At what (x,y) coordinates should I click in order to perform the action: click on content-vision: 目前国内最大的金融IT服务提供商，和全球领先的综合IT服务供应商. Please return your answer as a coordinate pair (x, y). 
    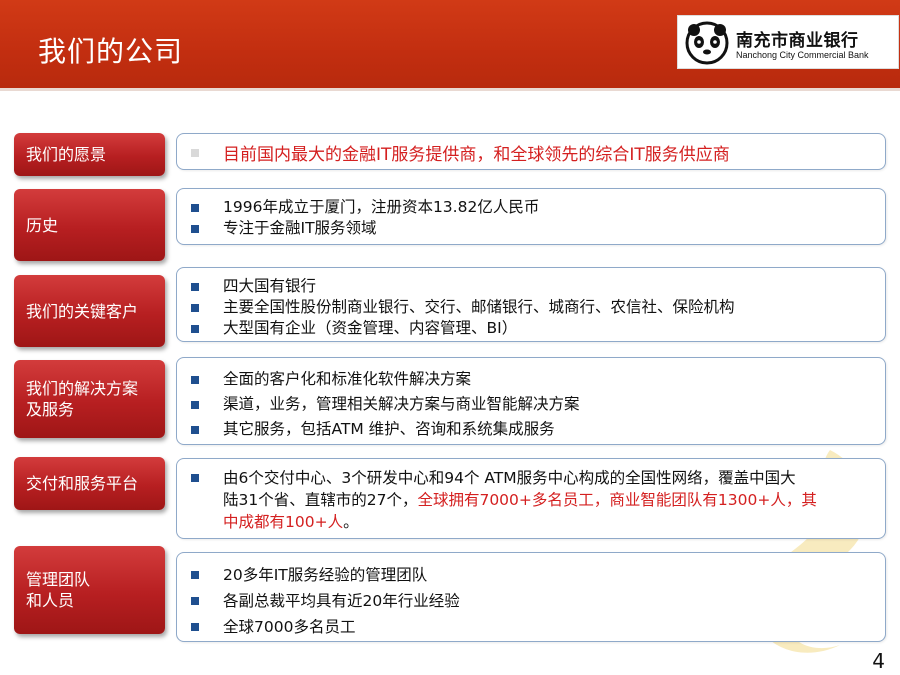
    Looking at the image, I should click on (531, 151).